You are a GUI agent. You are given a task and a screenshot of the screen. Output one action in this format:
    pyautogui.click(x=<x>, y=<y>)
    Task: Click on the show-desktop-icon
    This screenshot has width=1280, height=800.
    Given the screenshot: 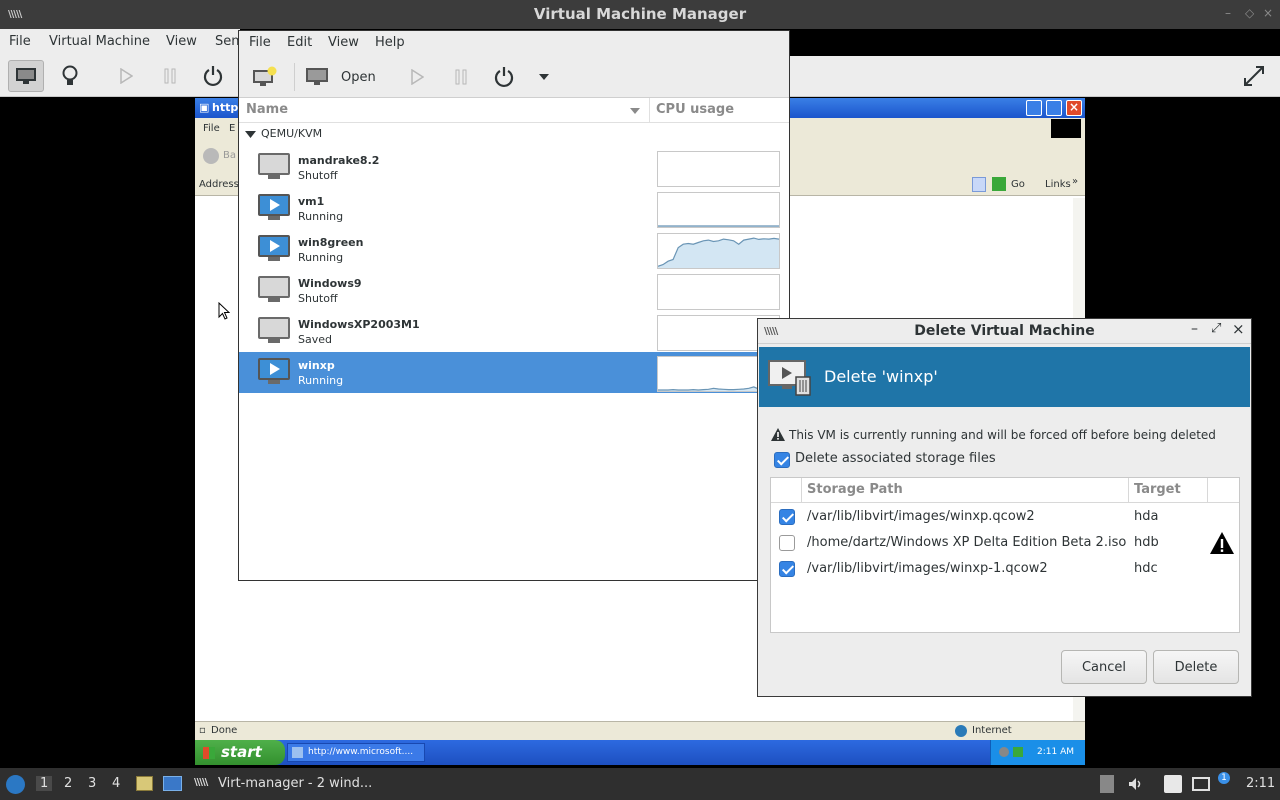 What is the action you would take?
    pyautogui.click(x=172, y=783)
    